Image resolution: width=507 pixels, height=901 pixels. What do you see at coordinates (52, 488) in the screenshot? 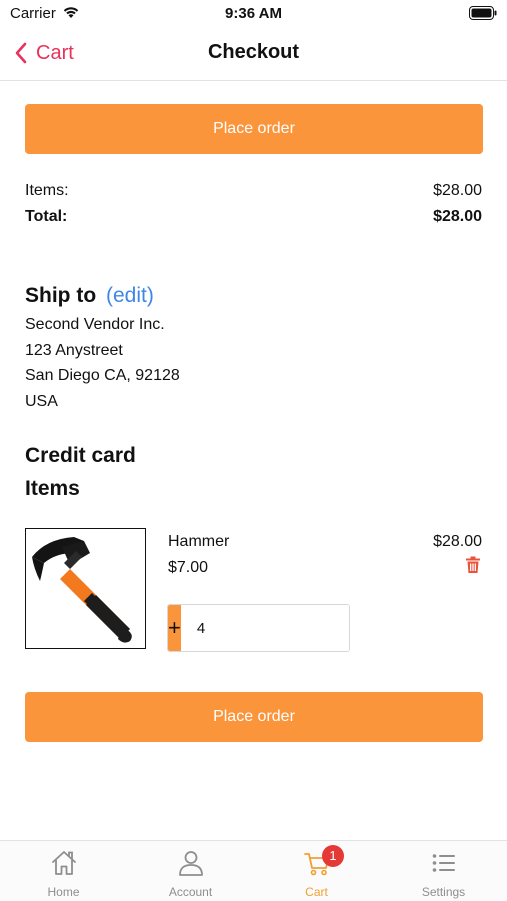
I see `items-heading: Items` at bounding box center [52, 488].